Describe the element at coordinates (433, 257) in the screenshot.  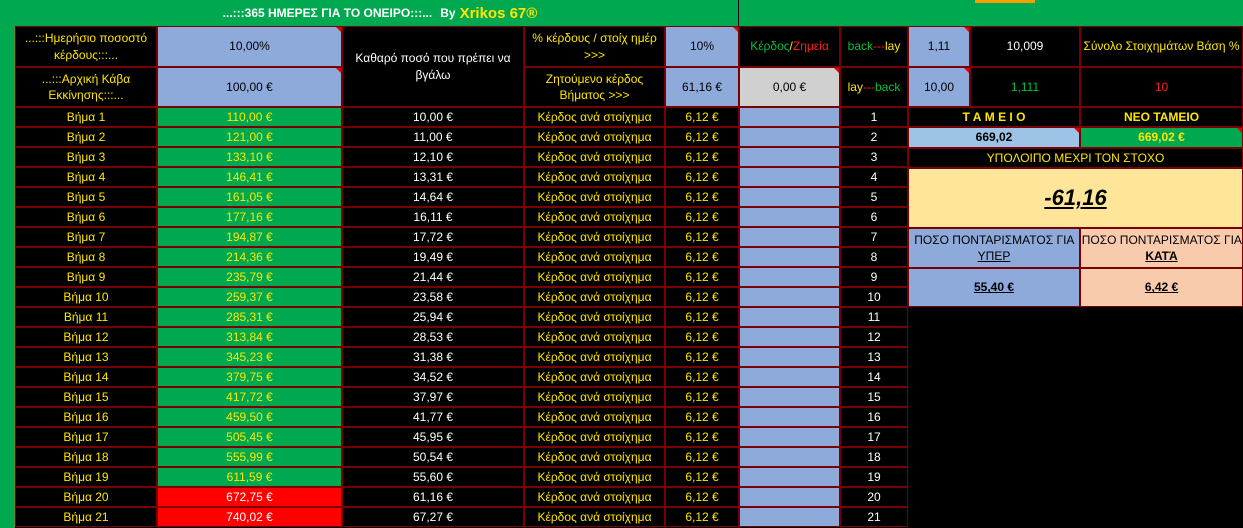
I see `step-net: 19,49 €` at that location.